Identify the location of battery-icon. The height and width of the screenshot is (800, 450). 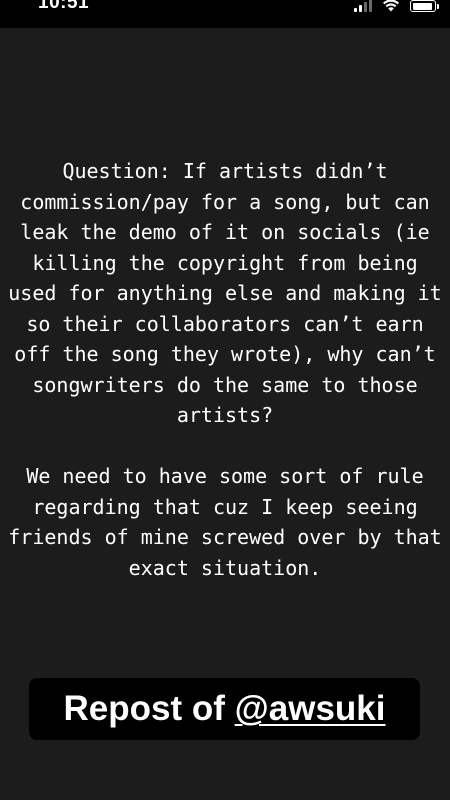
(424, 6).